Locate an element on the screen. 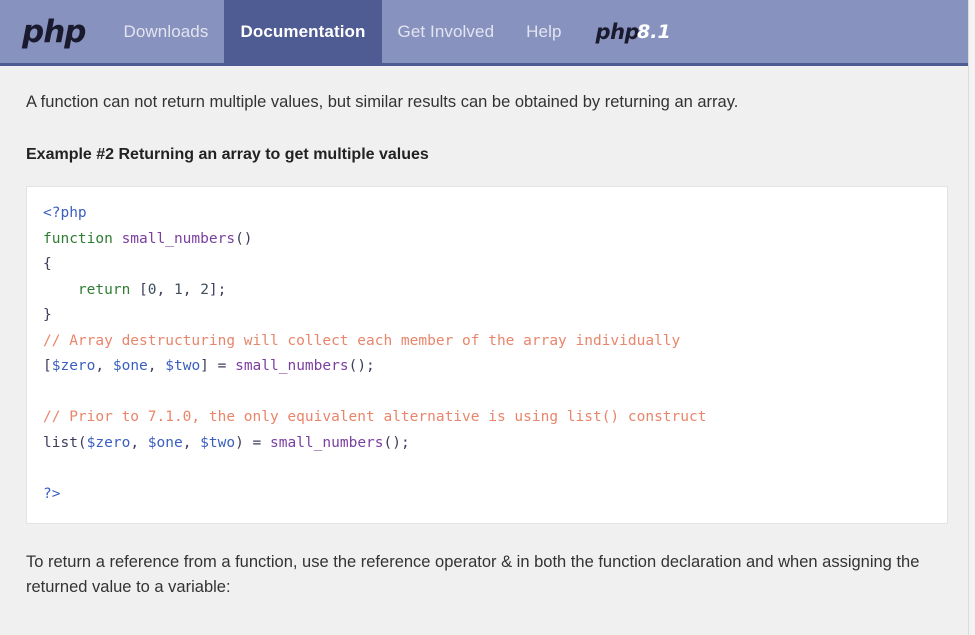  nav-item-documentation-label: Documentation is located at coordinates (303, 31).